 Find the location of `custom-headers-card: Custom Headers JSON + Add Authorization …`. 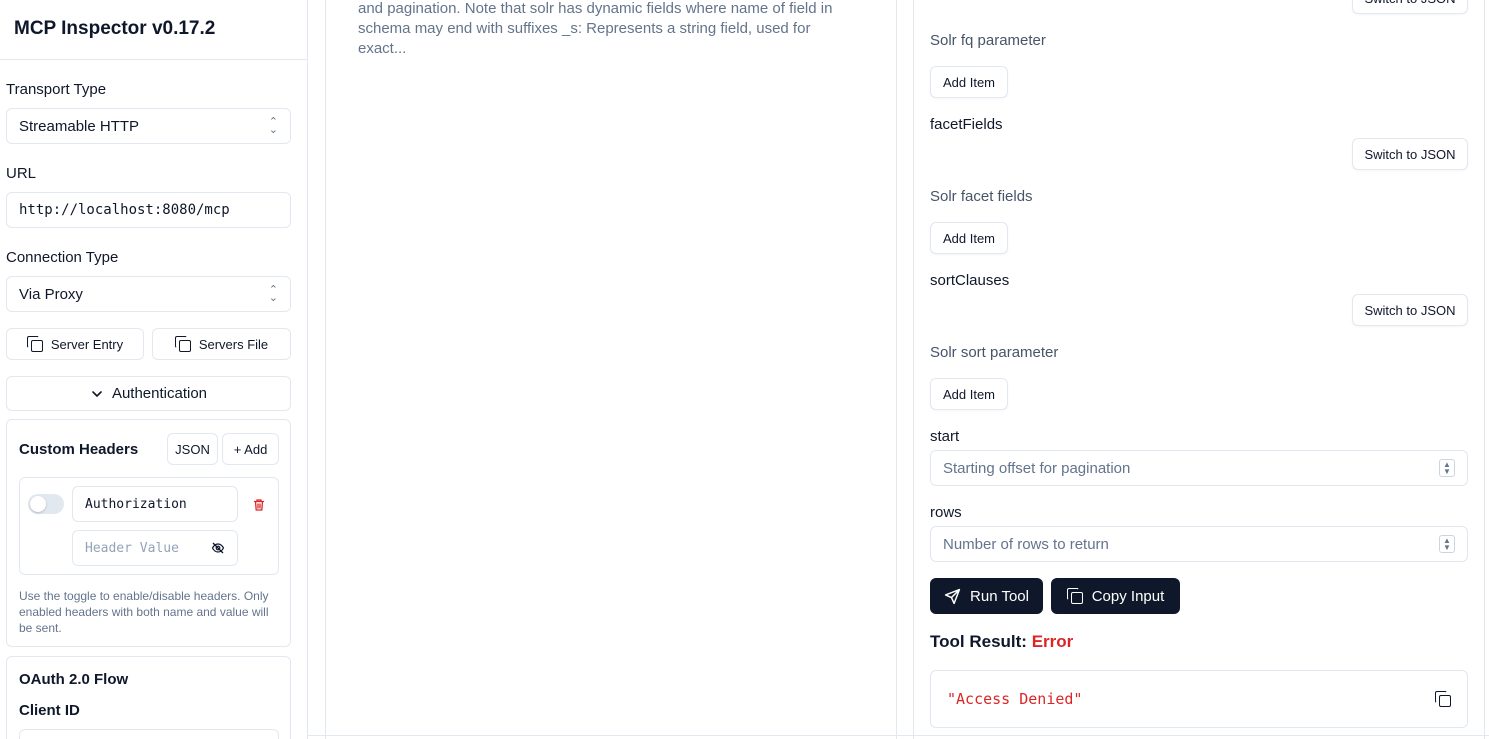

custom-headers-card: Custom Headers JSON + Add Authorization … is located at coordinates (148, 533).